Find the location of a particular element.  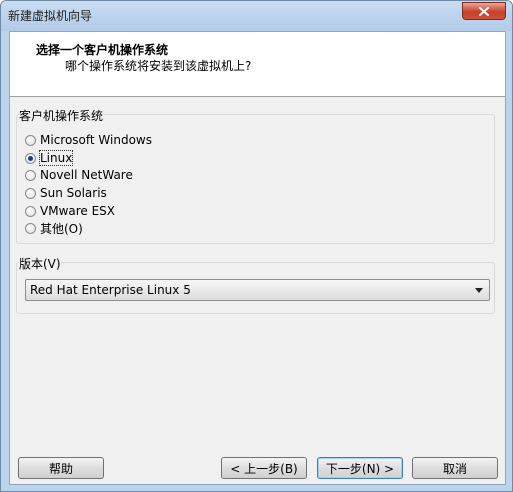

radio-label: 其他(O) is located at coordinates (61, 228).